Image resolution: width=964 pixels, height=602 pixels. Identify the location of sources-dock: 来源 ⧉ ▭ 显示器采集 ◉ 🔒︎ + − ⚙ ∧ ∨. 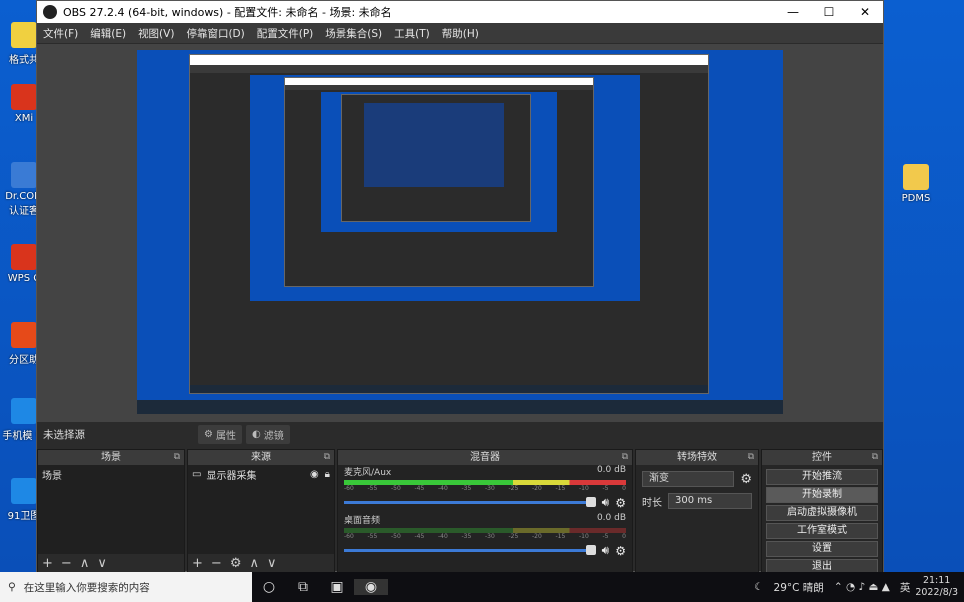
(261, 511).